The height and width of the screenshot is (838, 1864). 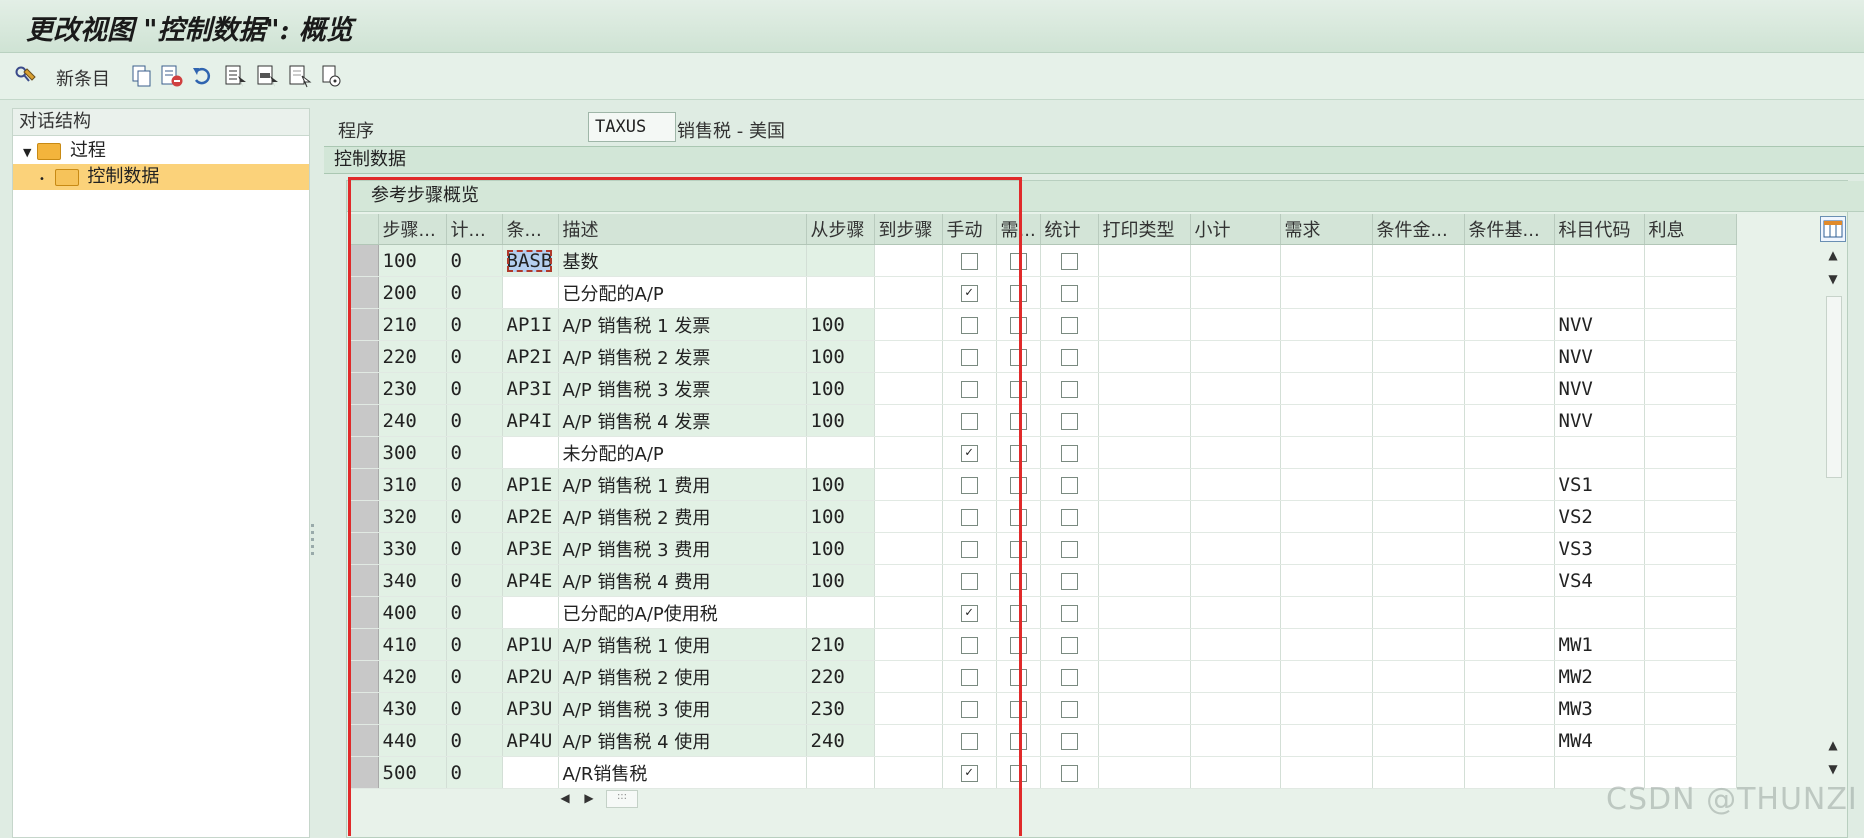 I want to click on condition-type-cell: AP4I, so click(x=530, y=420).